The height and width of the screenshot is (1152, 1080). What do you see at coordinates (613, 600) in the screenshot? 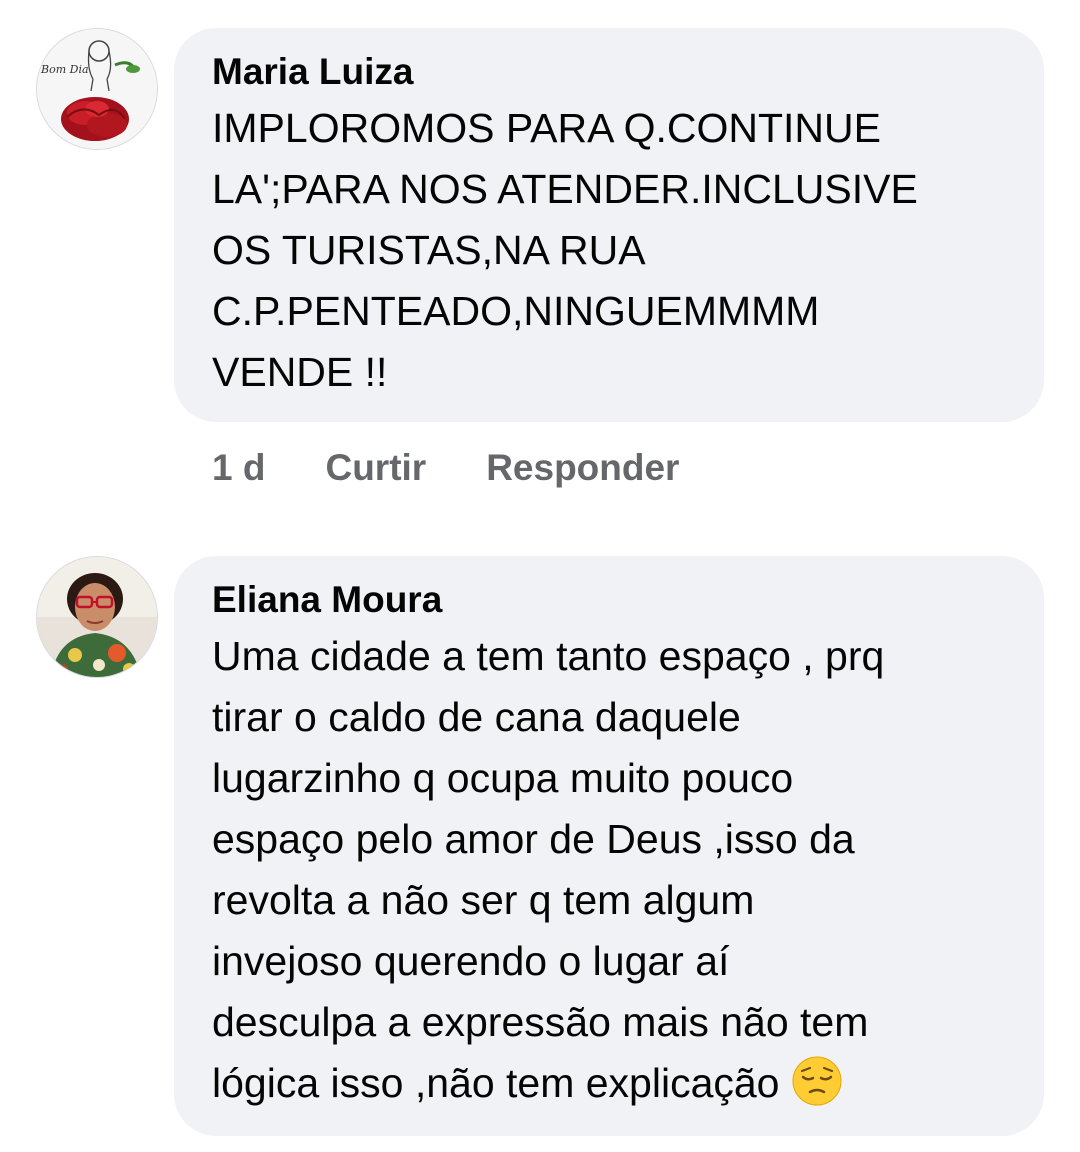
I see `comment-author: Eliana Moura` at bounding box center [613, 600].